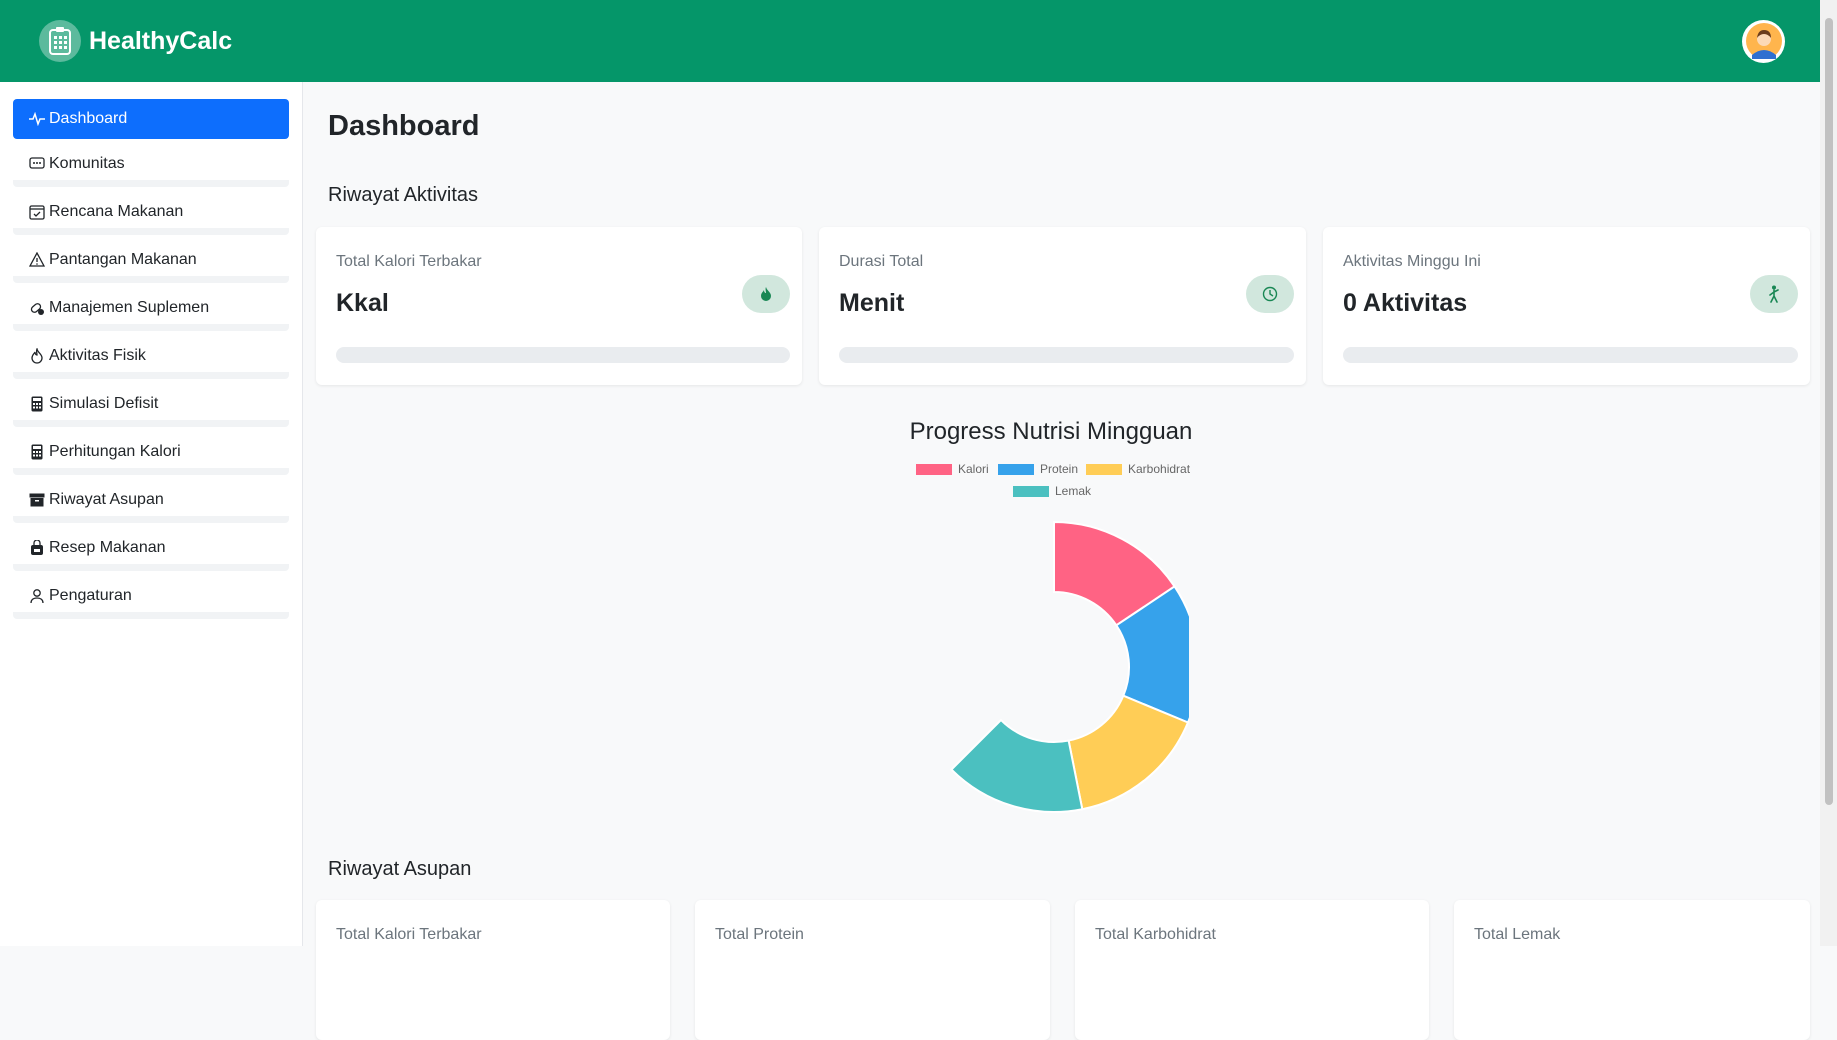  Describe the element at coordinates (1038, 469) in the screenshot. I see `legend-item-protein: Protein` at that location.